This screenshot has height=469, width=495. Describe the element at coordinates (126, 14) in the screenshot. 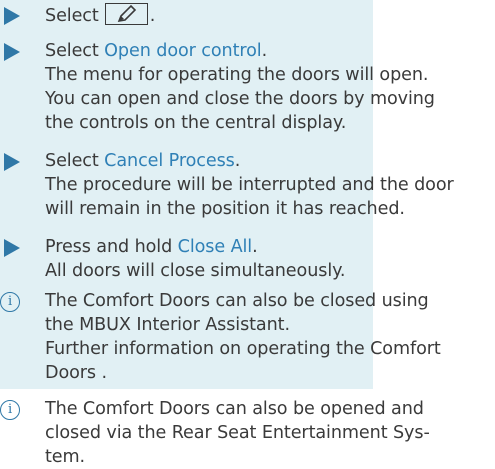

I see `pencil-edit-icon` at that location.